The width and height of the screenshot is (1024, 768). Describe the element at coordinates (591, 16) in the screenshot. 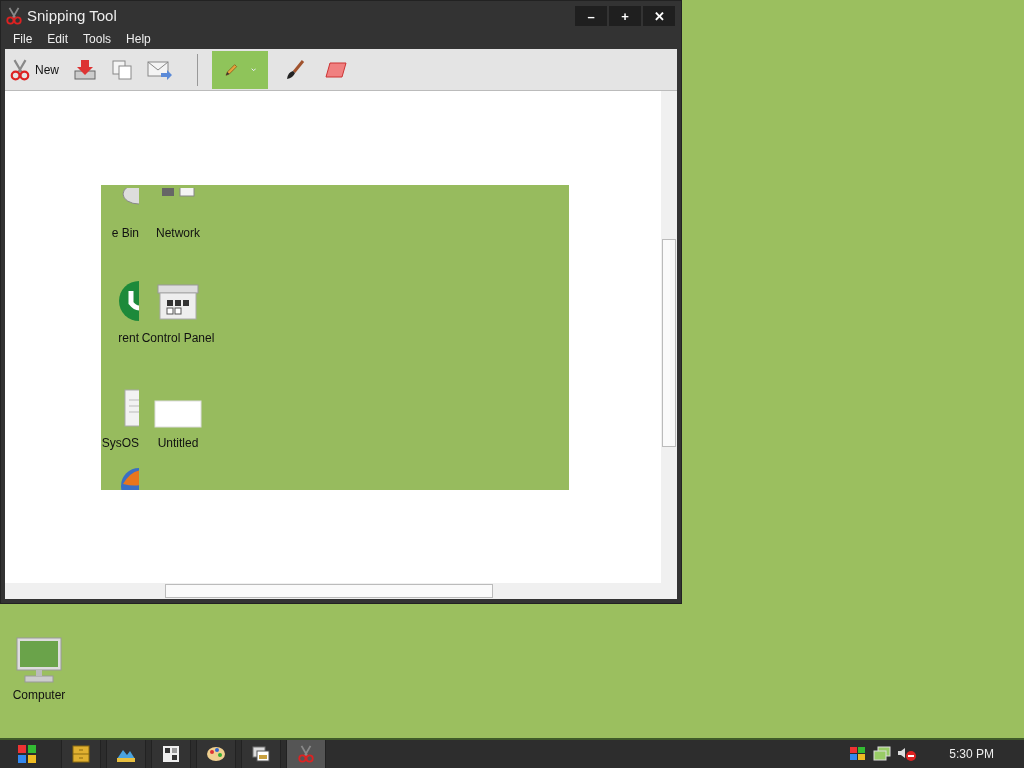

I see `caption-button: –` at that location.